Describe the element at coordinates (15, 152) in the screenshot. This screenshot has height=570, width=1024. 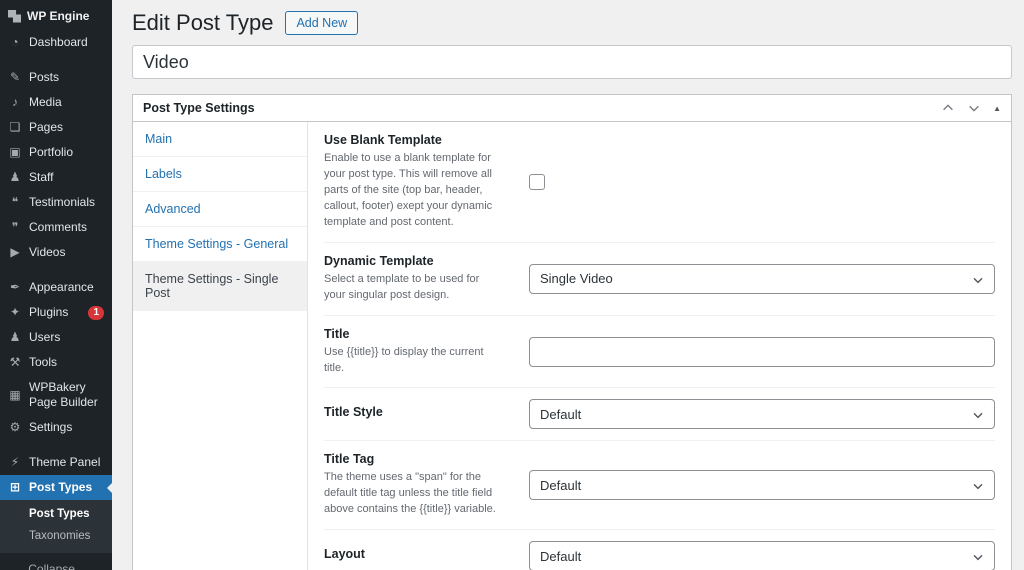
I see `portfolio-icon: ▣` at that location.